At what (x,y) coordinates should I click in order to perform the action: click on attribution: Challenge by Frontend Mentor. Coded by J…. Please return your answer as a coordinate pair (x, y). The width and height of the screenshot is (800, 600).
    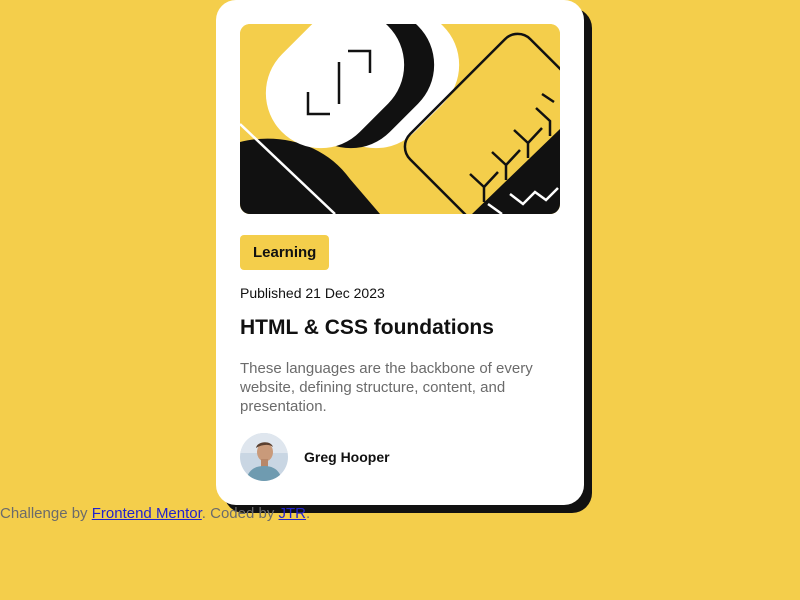
    Looking at the image, I should click on (155, 513).